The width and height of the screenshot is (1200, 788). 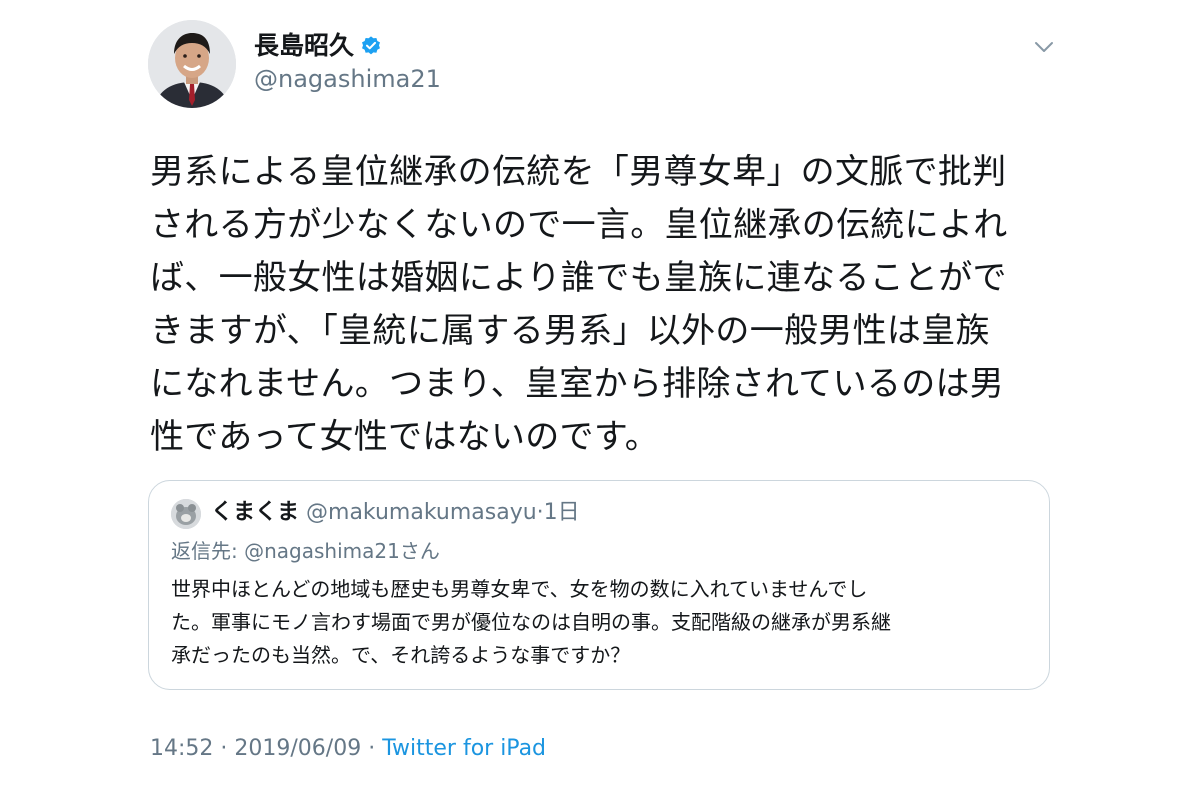 I want to click on tweet-meta: 14:52 · 2019/06/09 · Twitter for iPad, so click(x=348, y=749).